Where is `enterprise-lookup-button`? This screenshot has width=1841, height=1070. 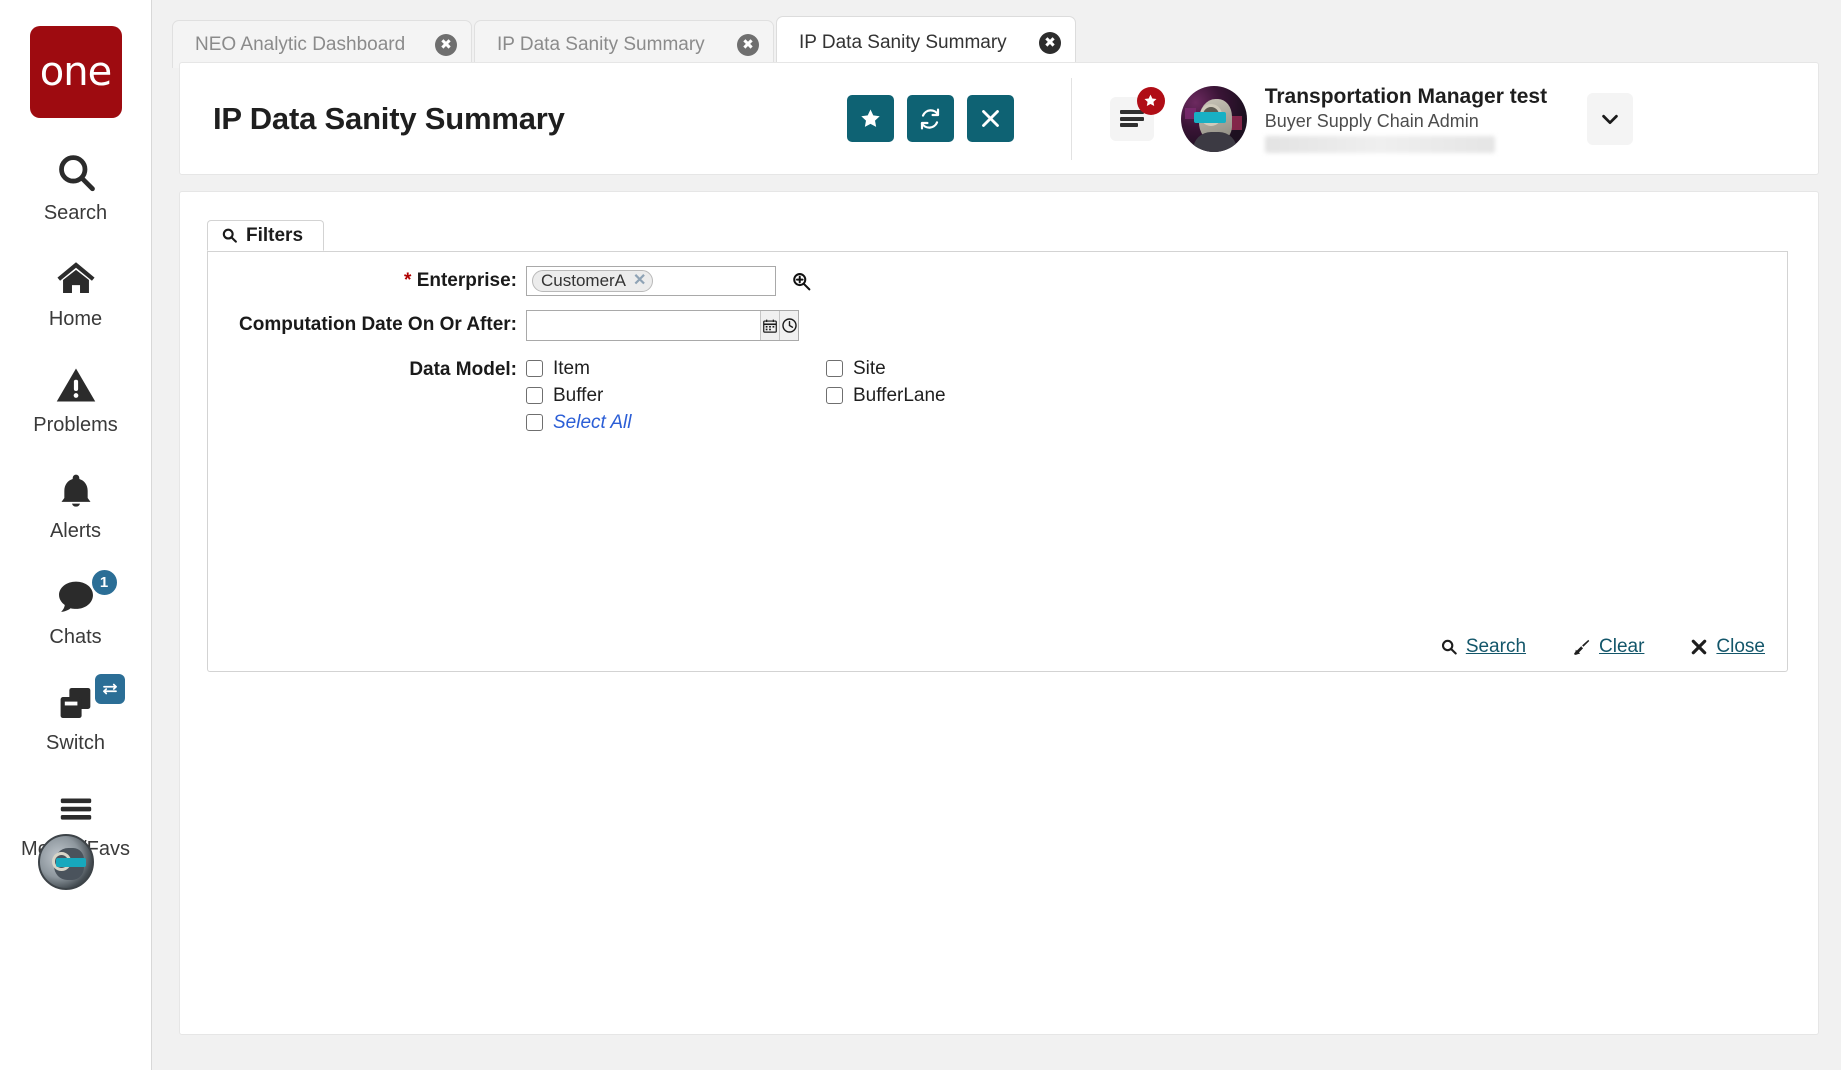 enterprise-lookup-button is located at coordinates (801, 281).